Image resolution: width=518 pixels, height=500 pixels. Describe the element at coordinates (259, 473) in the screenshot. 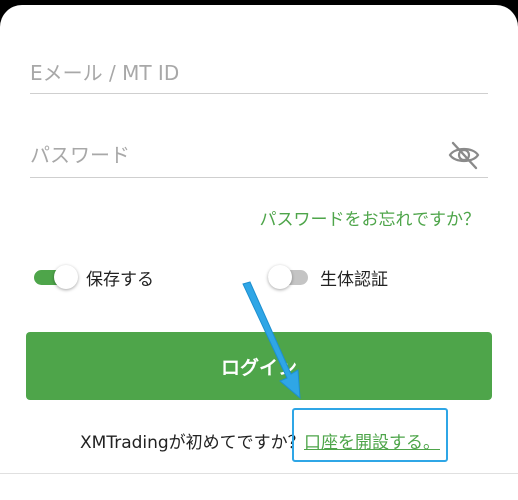

I see `divider` at that location.